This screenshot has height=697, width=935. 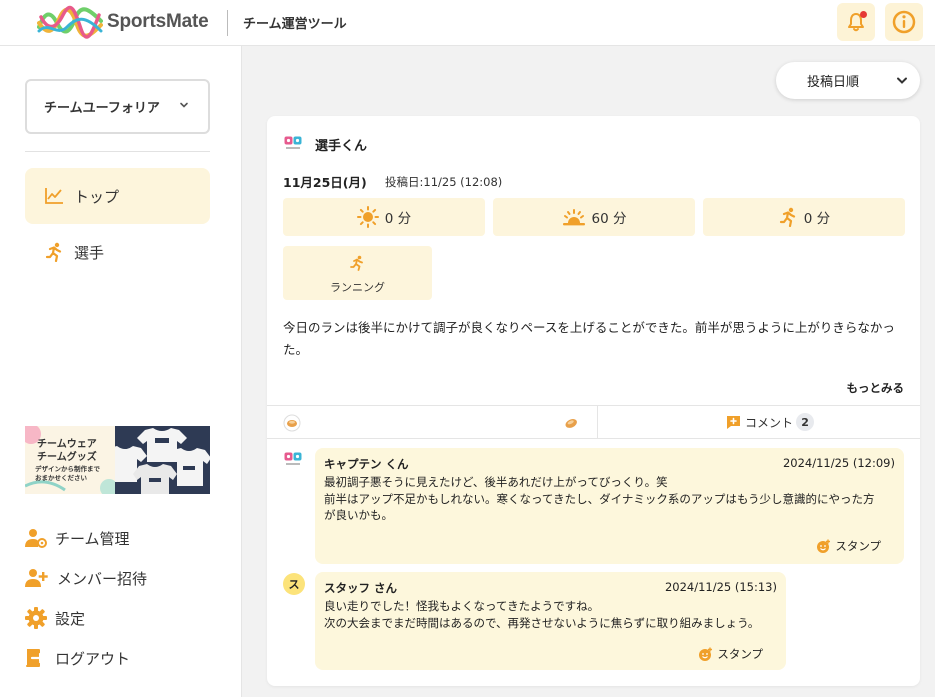 I want to click on post-action-bar: コメント 2, so click(x=593, y=422).